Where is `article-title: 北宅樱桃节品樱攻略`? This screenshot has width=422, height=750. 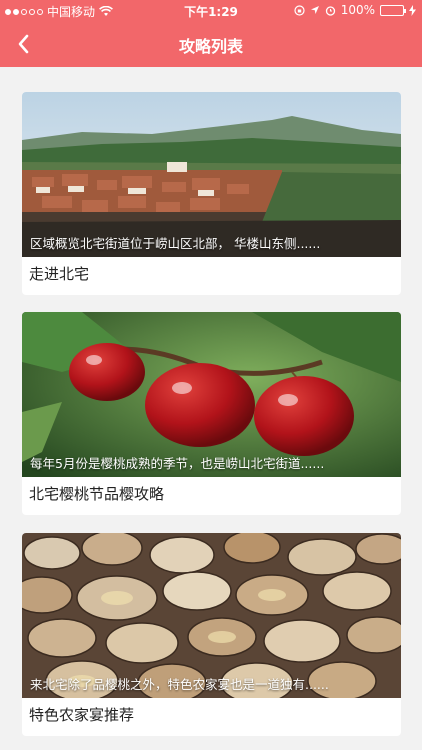 article-title: 北宅樱桃节品樱攻略 is located at coordinates (97, 494).